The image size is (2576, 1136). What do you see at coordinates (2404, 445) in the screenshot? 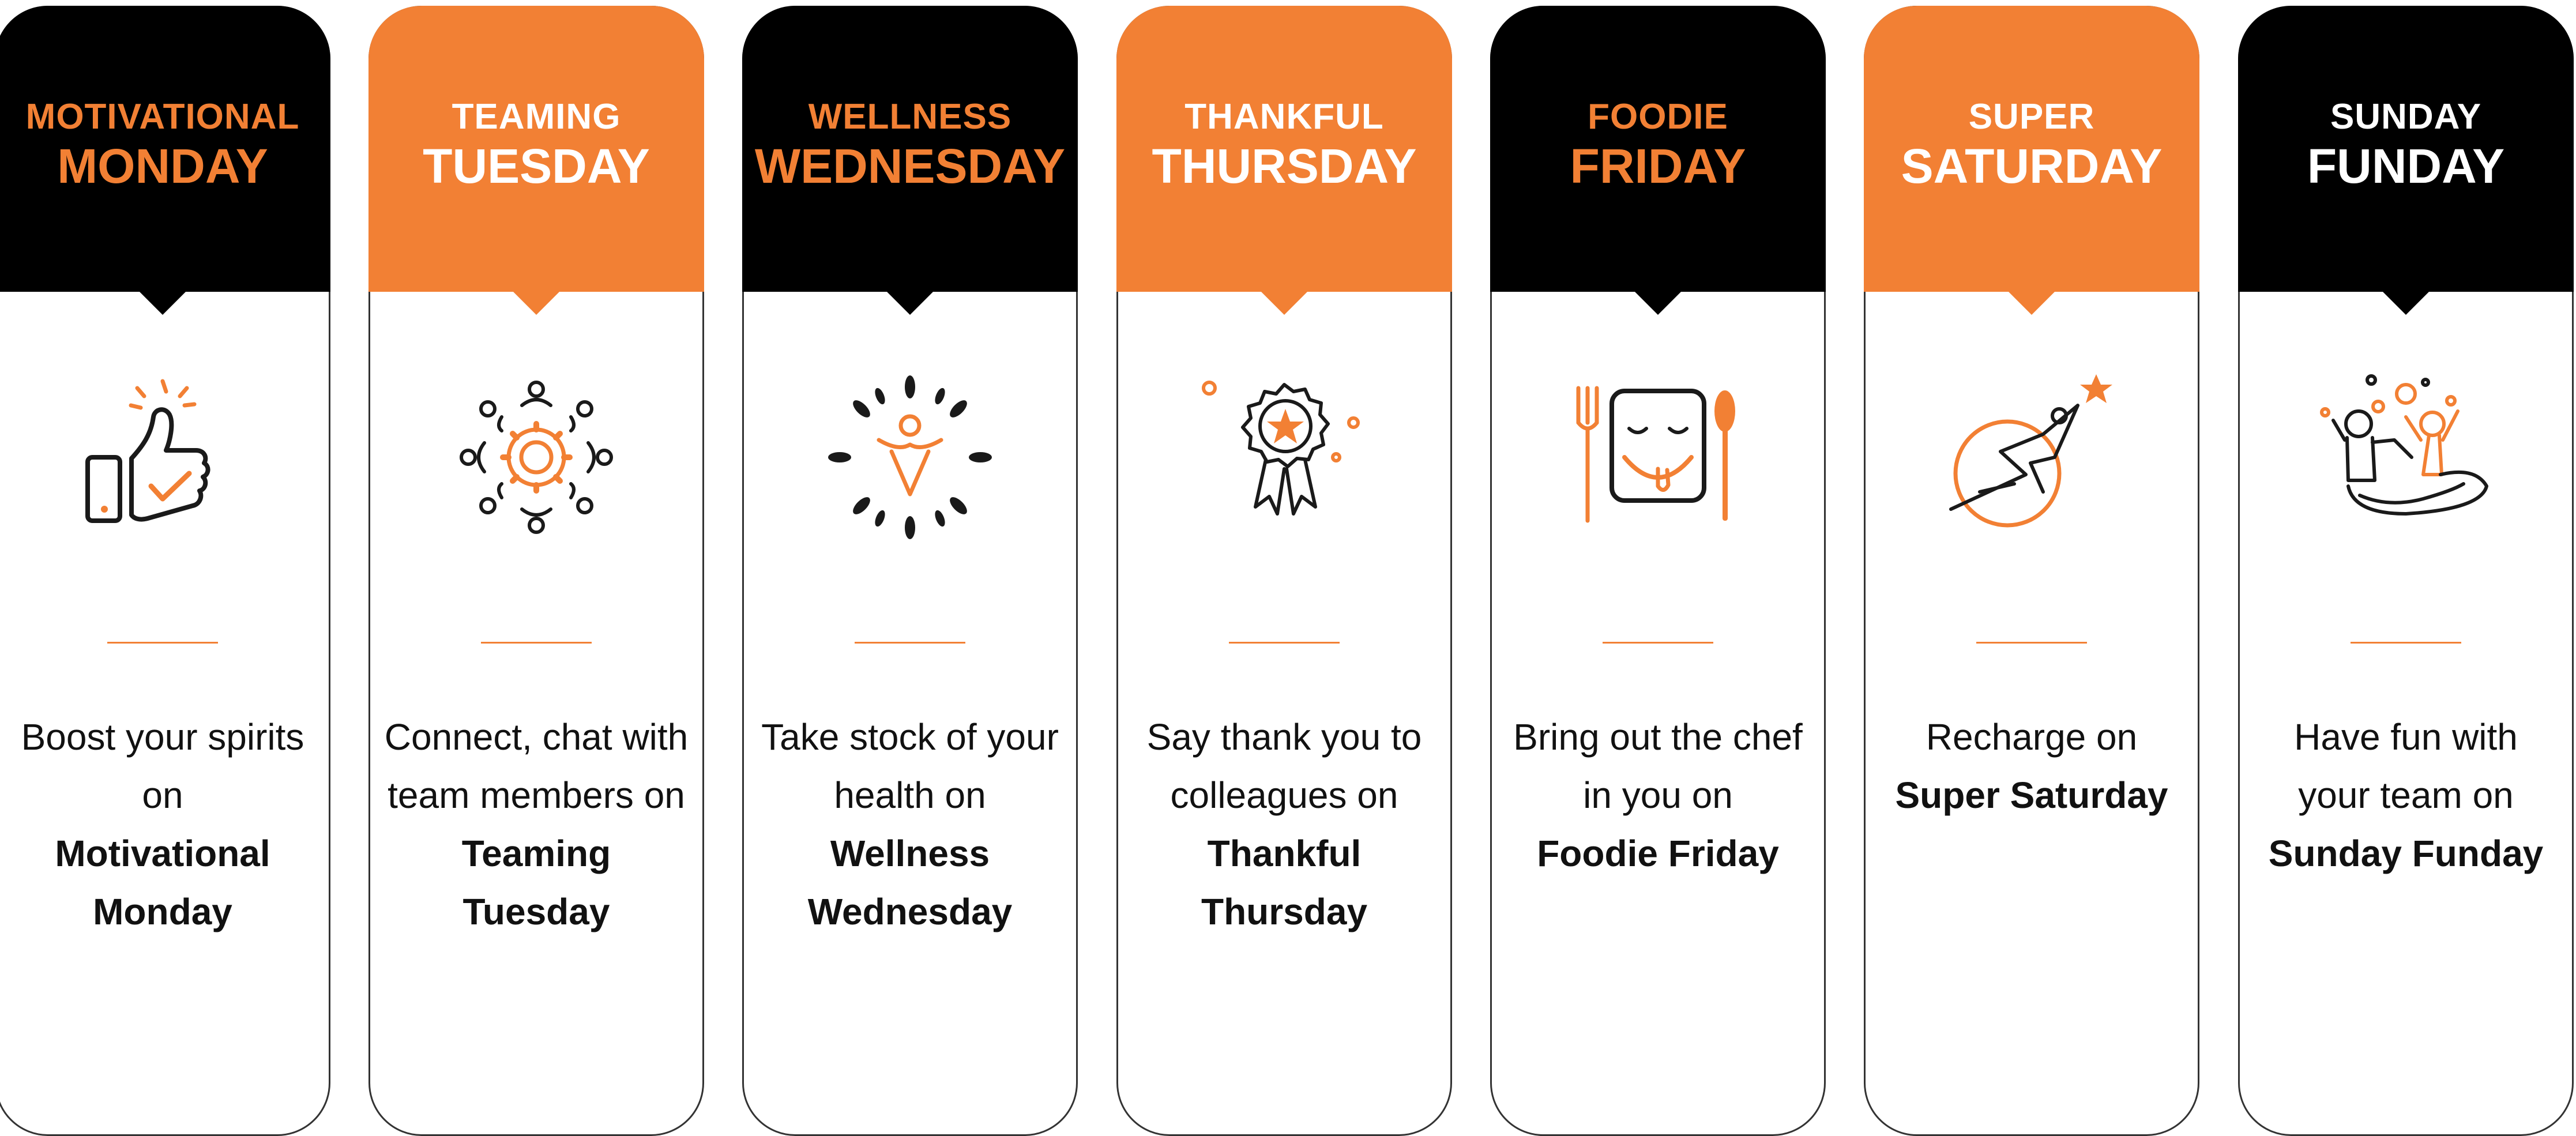
I see `celebrating-people-icon` at bounding box center [2404, 445].